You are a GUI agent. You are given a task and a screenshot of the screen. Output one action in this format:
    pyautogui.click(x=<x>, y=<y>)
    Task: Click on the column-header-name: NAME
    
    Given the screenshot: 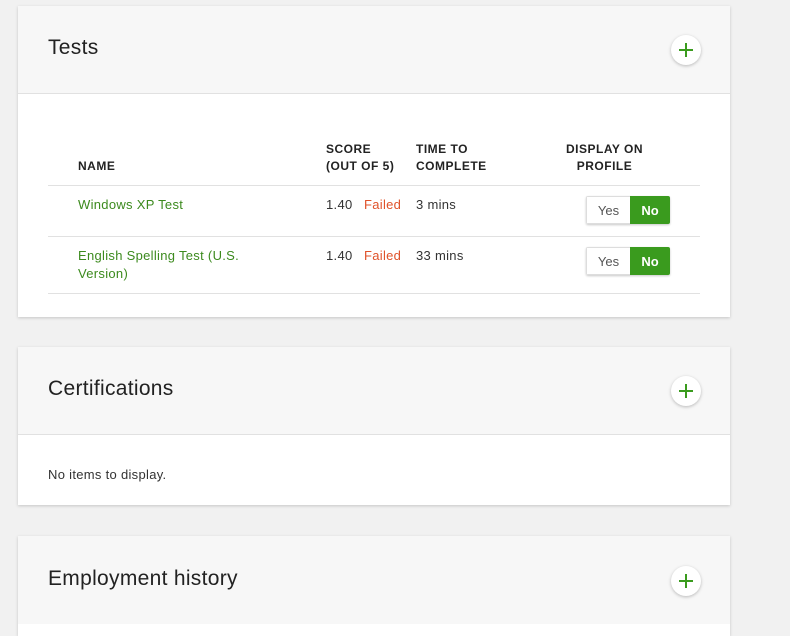 What is the action you would take?
    pyautogui.click(x=97, y=166)
    